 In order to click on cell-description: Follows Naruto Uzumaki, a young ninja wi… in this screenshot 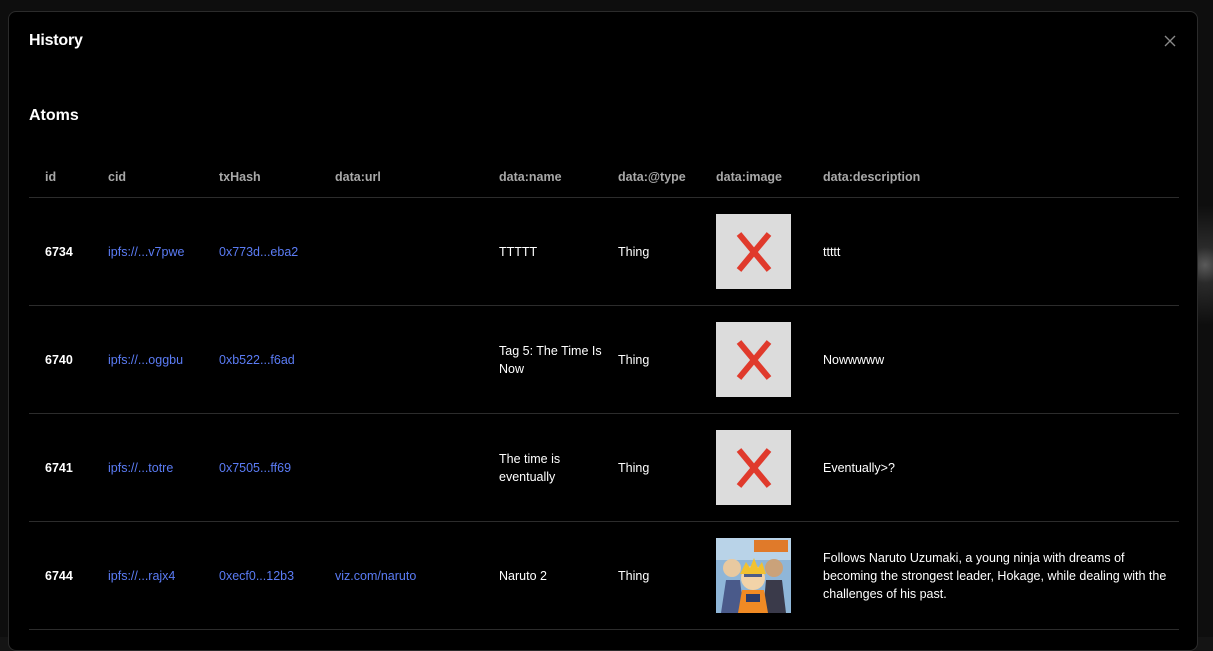, I will do `click(993, 575)`.